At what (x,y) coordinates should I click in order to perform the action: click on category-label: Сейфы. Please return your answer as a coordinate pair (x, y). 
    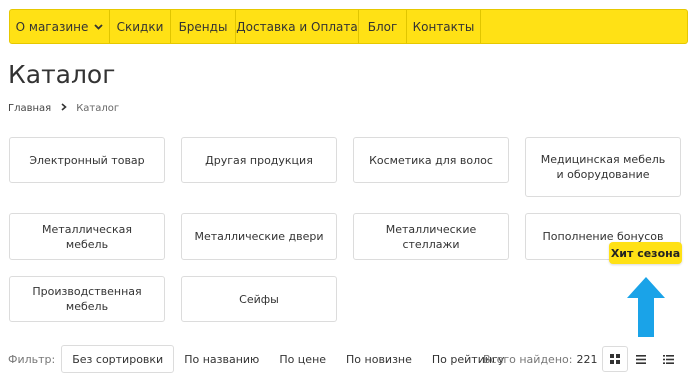
    Looking at the image, I should click on (259, 299).